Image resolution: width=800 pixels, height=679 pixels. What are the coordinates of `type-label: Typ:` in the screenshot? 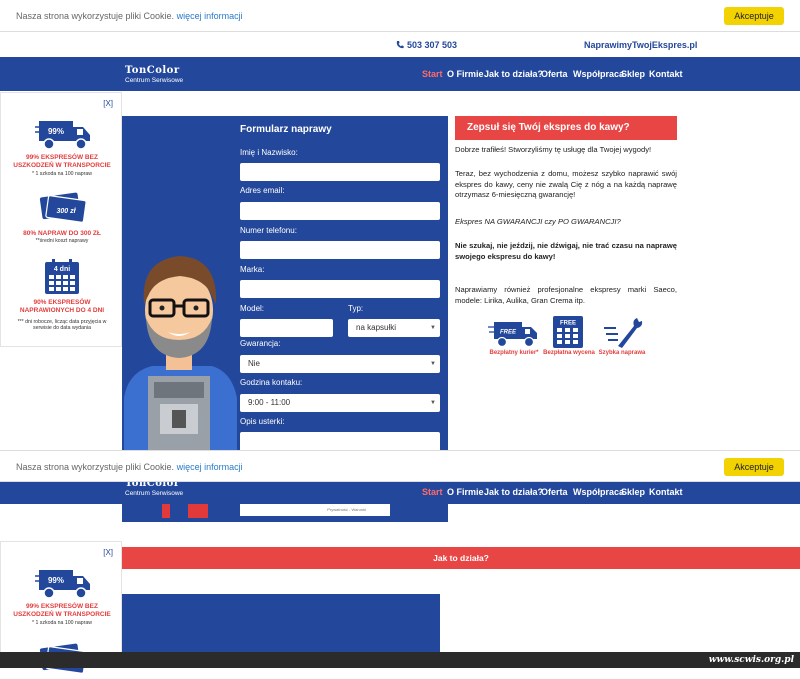 It's located at (356, 308).